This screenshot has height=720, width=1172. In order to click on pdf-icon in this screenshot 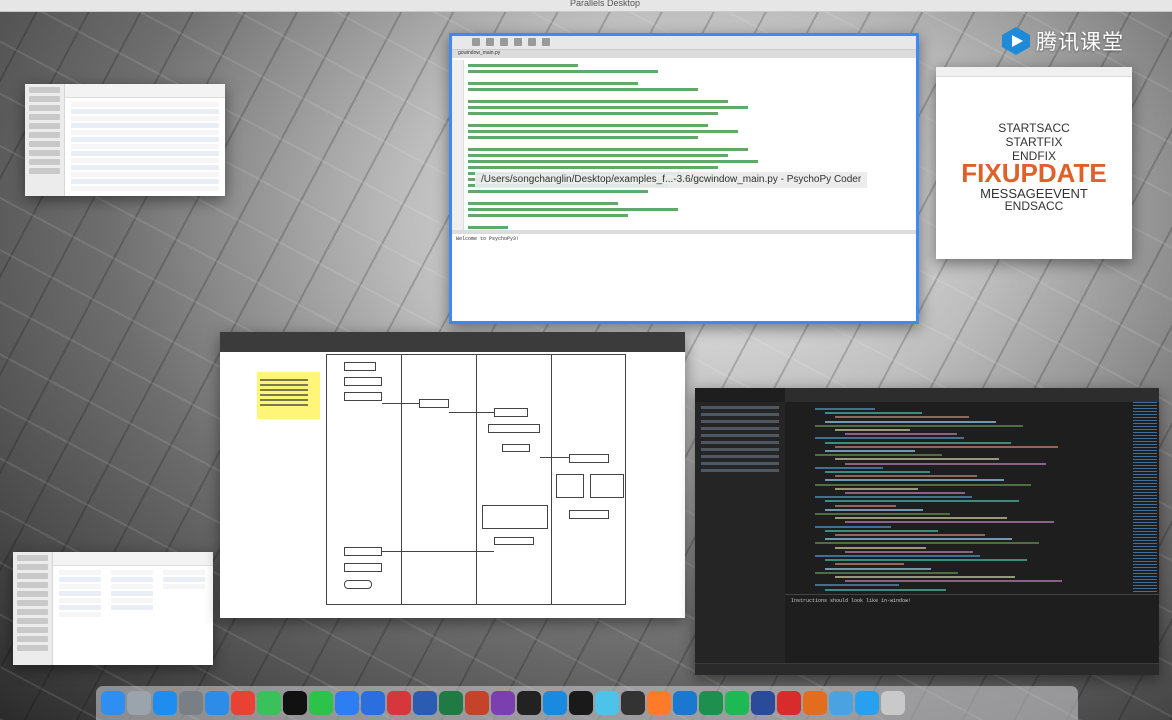, I will do `click(789, 703)`.